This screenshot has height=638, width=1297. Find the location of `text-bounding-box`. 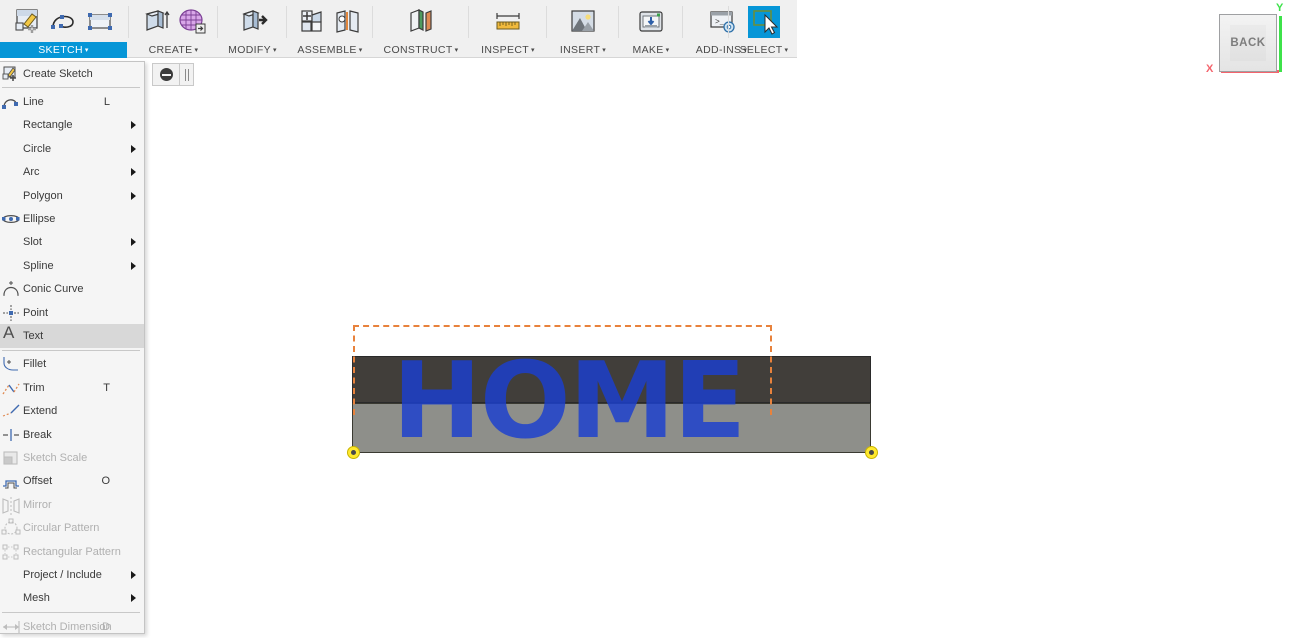

text-bounding-box is located at coordinates (562, 370).